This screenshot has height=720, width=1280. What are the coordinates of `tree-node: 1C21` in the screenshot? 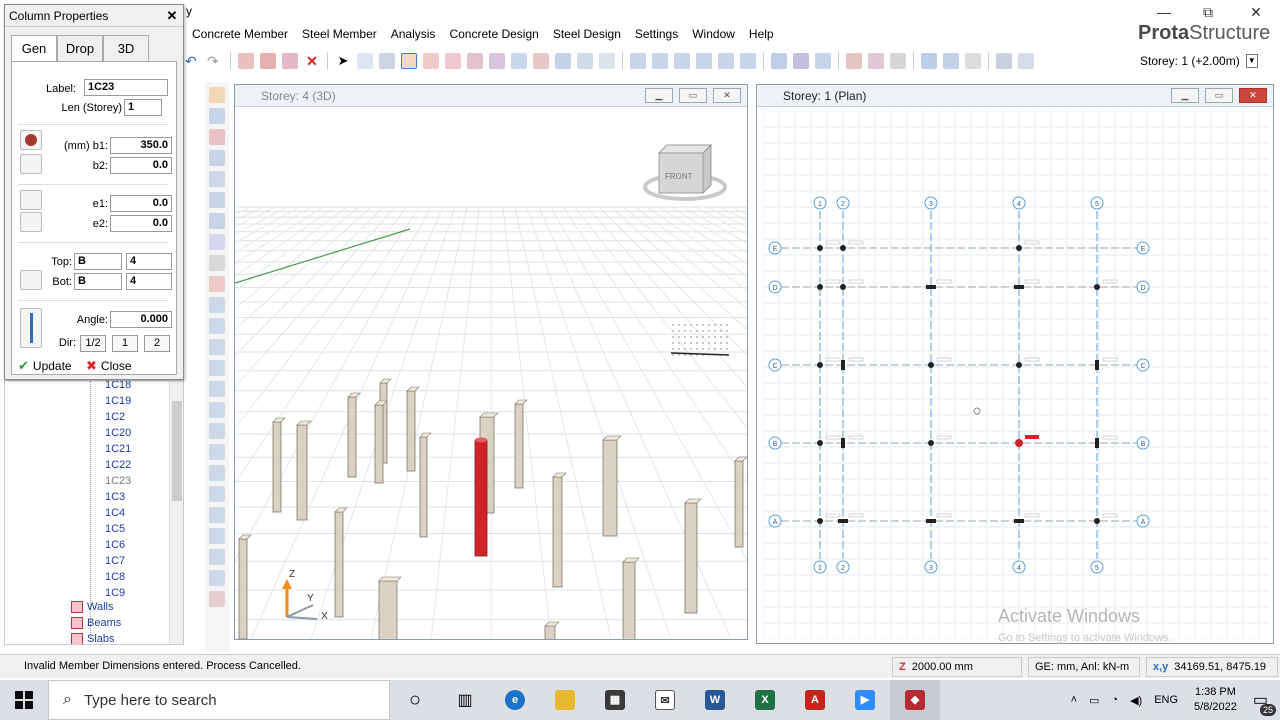 It's located at (118, 449).